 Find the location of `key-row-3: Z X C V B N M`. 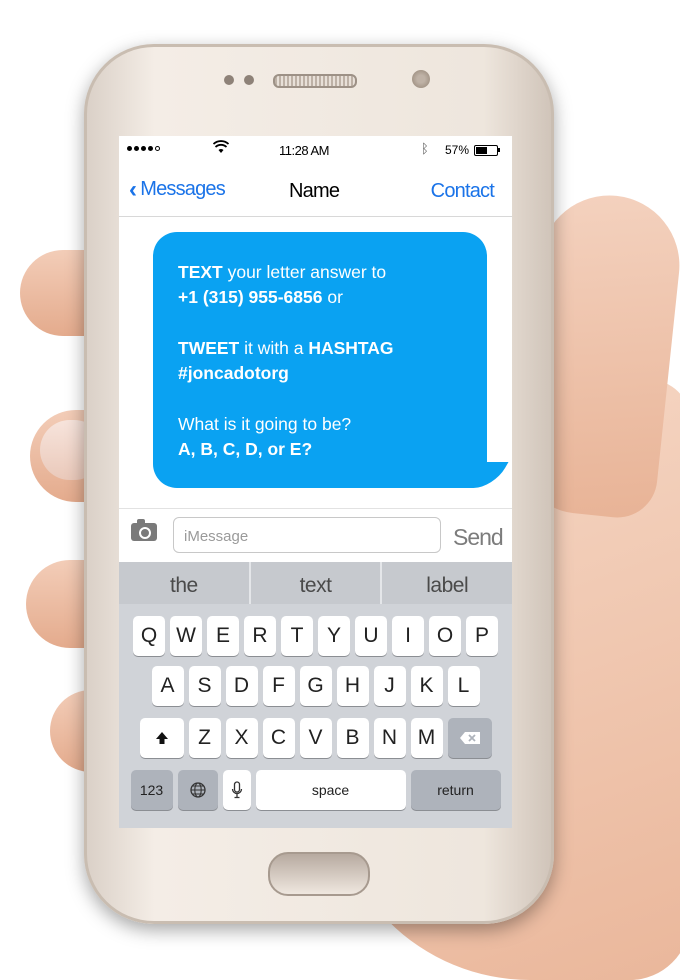

key-row-3: Z X C V B N M is located at coordinates (315, 738).